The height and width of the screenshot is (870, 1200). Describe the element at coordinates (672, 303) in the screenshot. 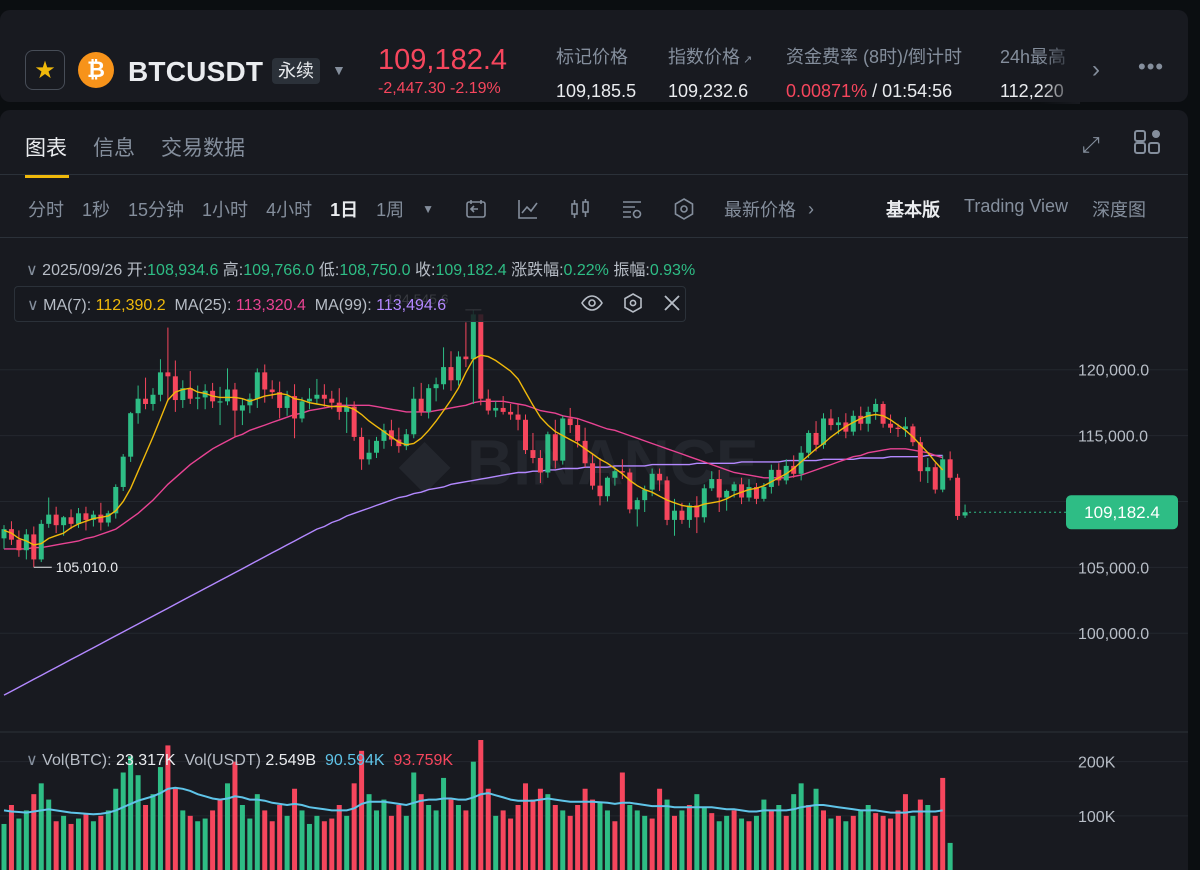

I see `close-icon` at that location.